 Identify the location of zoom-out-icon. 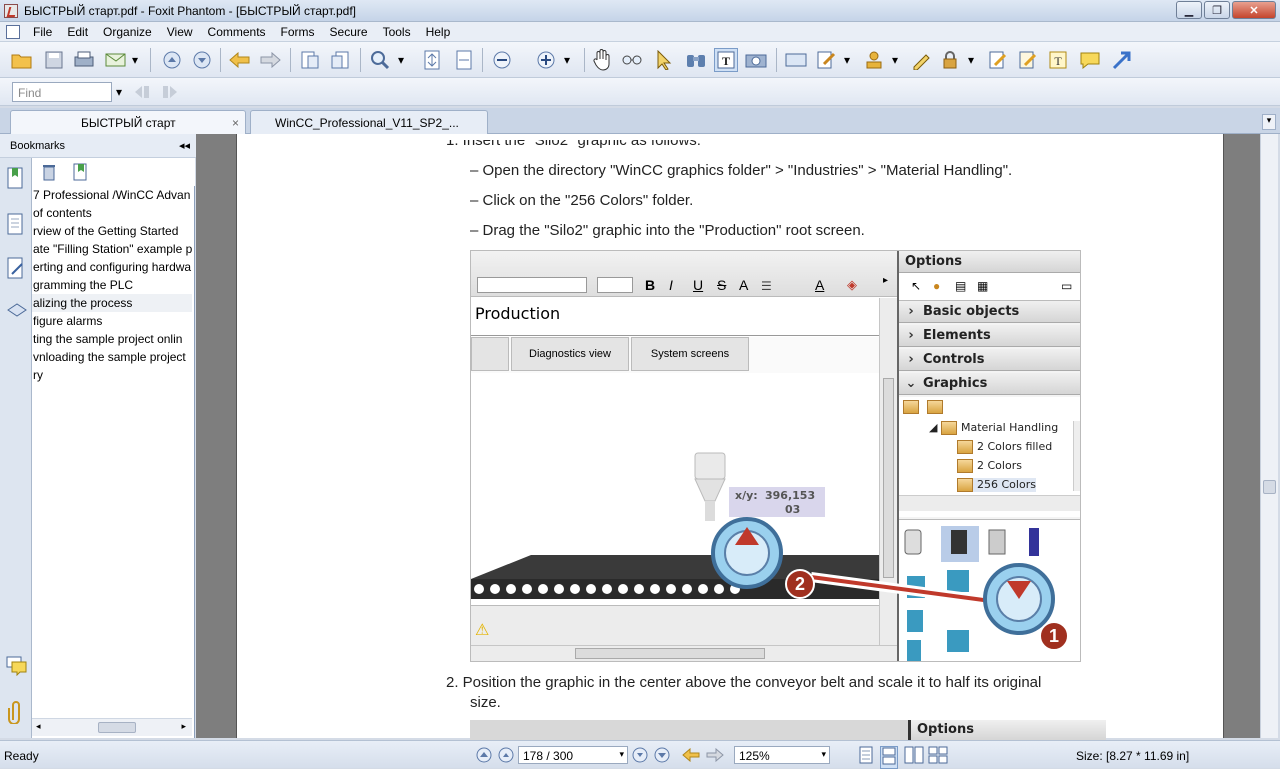
(502, 60).